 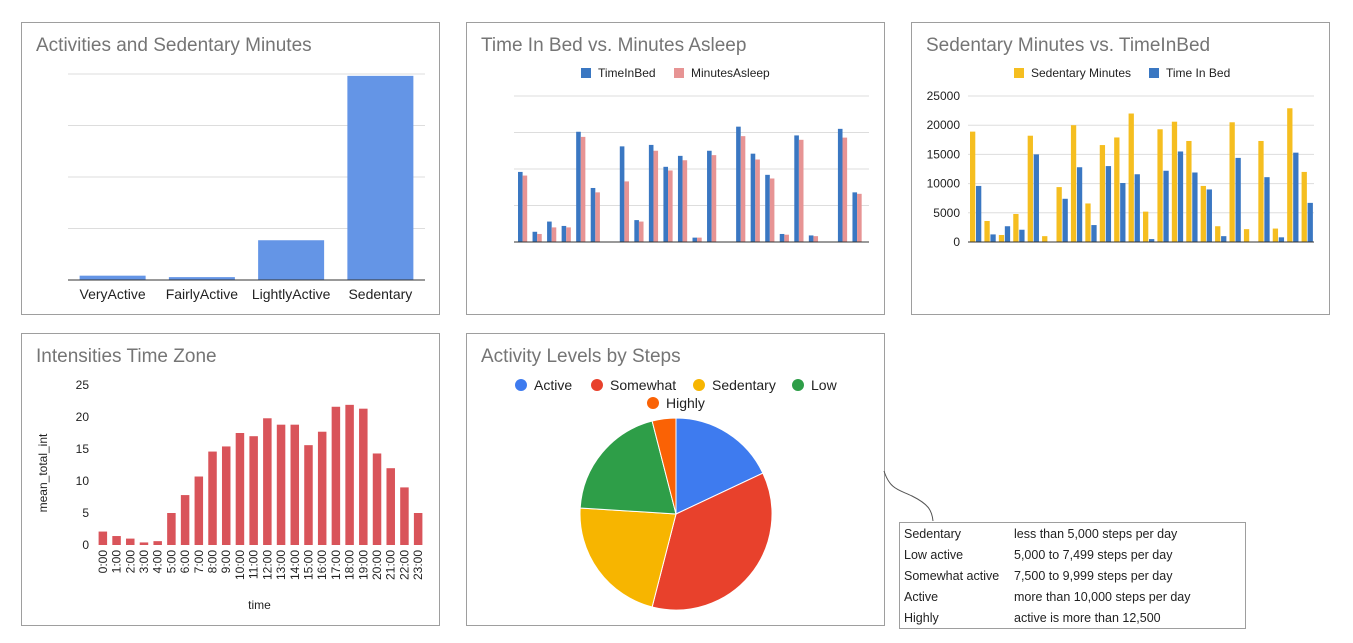 What do you see at coordinates (350, 565) in the screenshot?
I see `x-tick-label: 18:00` at bounding box center [350, 565].